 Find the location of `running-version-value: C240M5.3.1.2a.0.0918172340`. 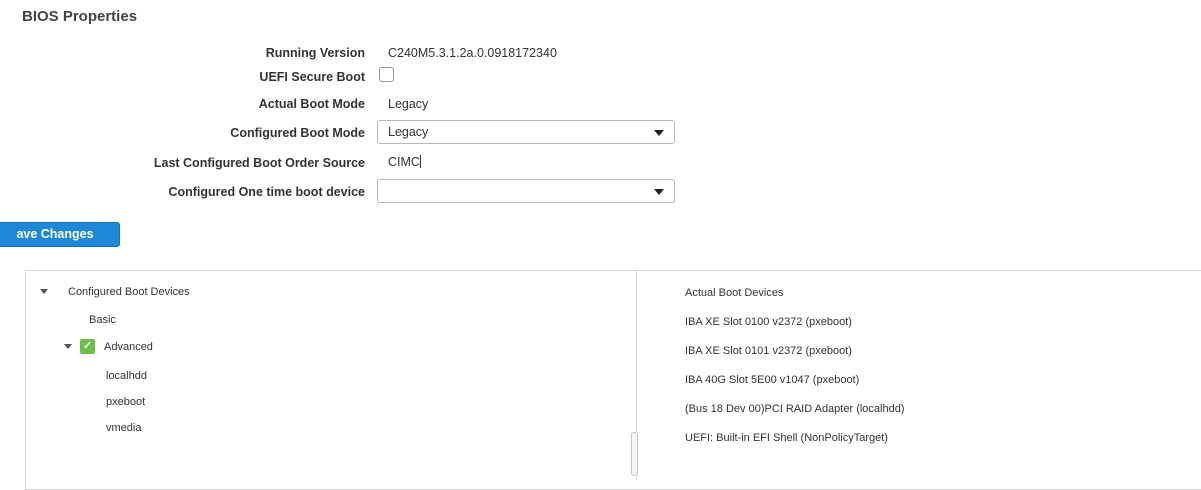

running-version-value: C240M5.3.1.2a.0.0918172340 is located at coordinates (472, 53).